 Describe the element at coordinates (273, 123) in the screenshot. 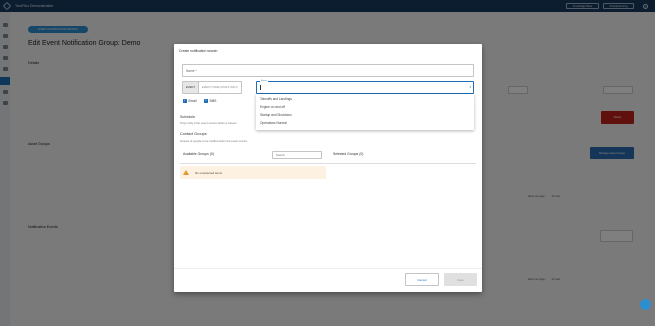

I see `dropdown-option: Operations Normal` at that location.